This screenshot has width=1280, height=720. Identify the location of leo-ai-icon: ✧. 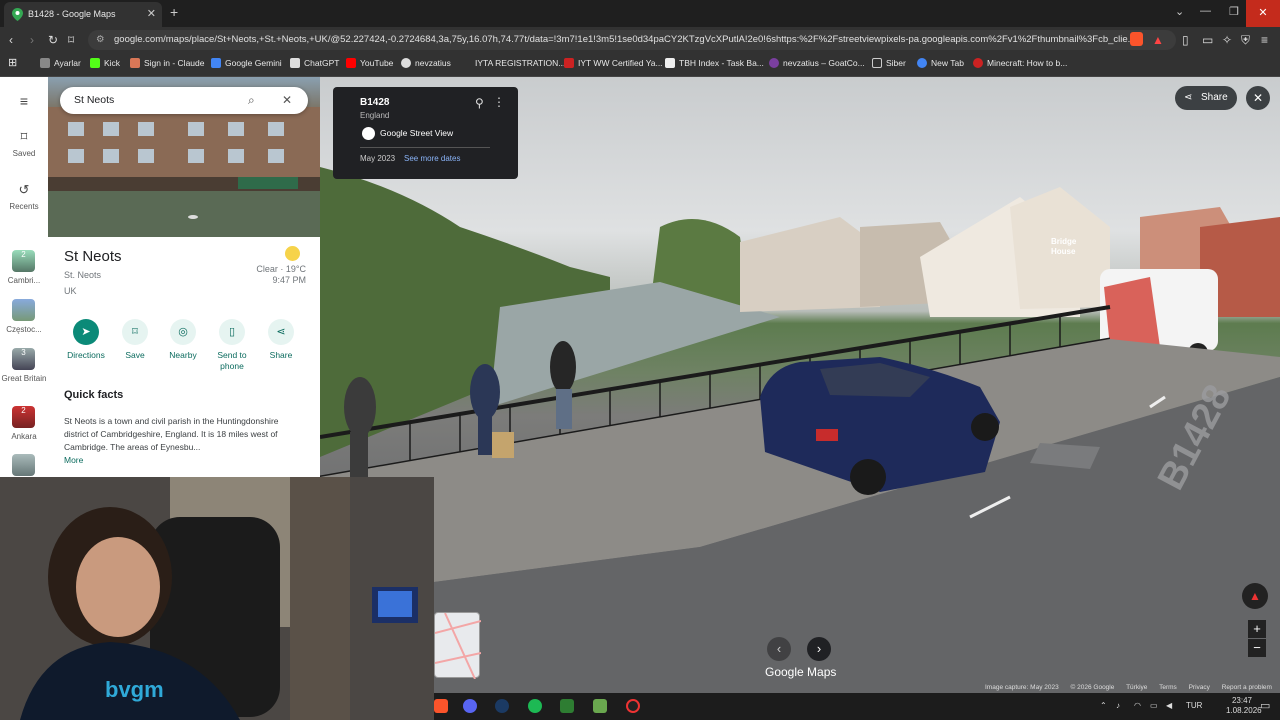
(1227, 40).